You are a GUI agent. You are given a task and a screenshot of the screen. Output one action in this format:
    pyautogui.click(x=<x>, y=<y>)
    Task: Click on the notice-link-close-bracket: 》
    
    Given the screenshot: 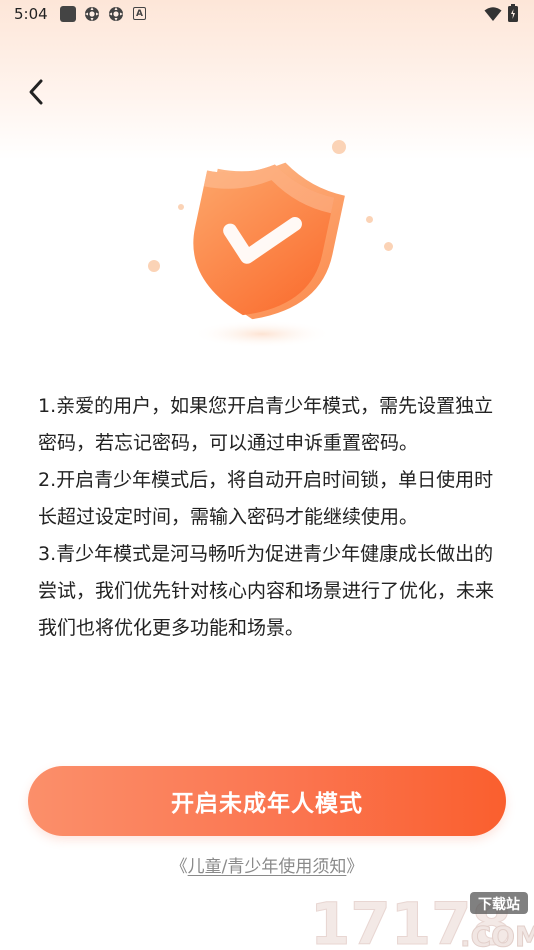 What is the action you would take?
    pyautogui.click(x=355, y=867)
    